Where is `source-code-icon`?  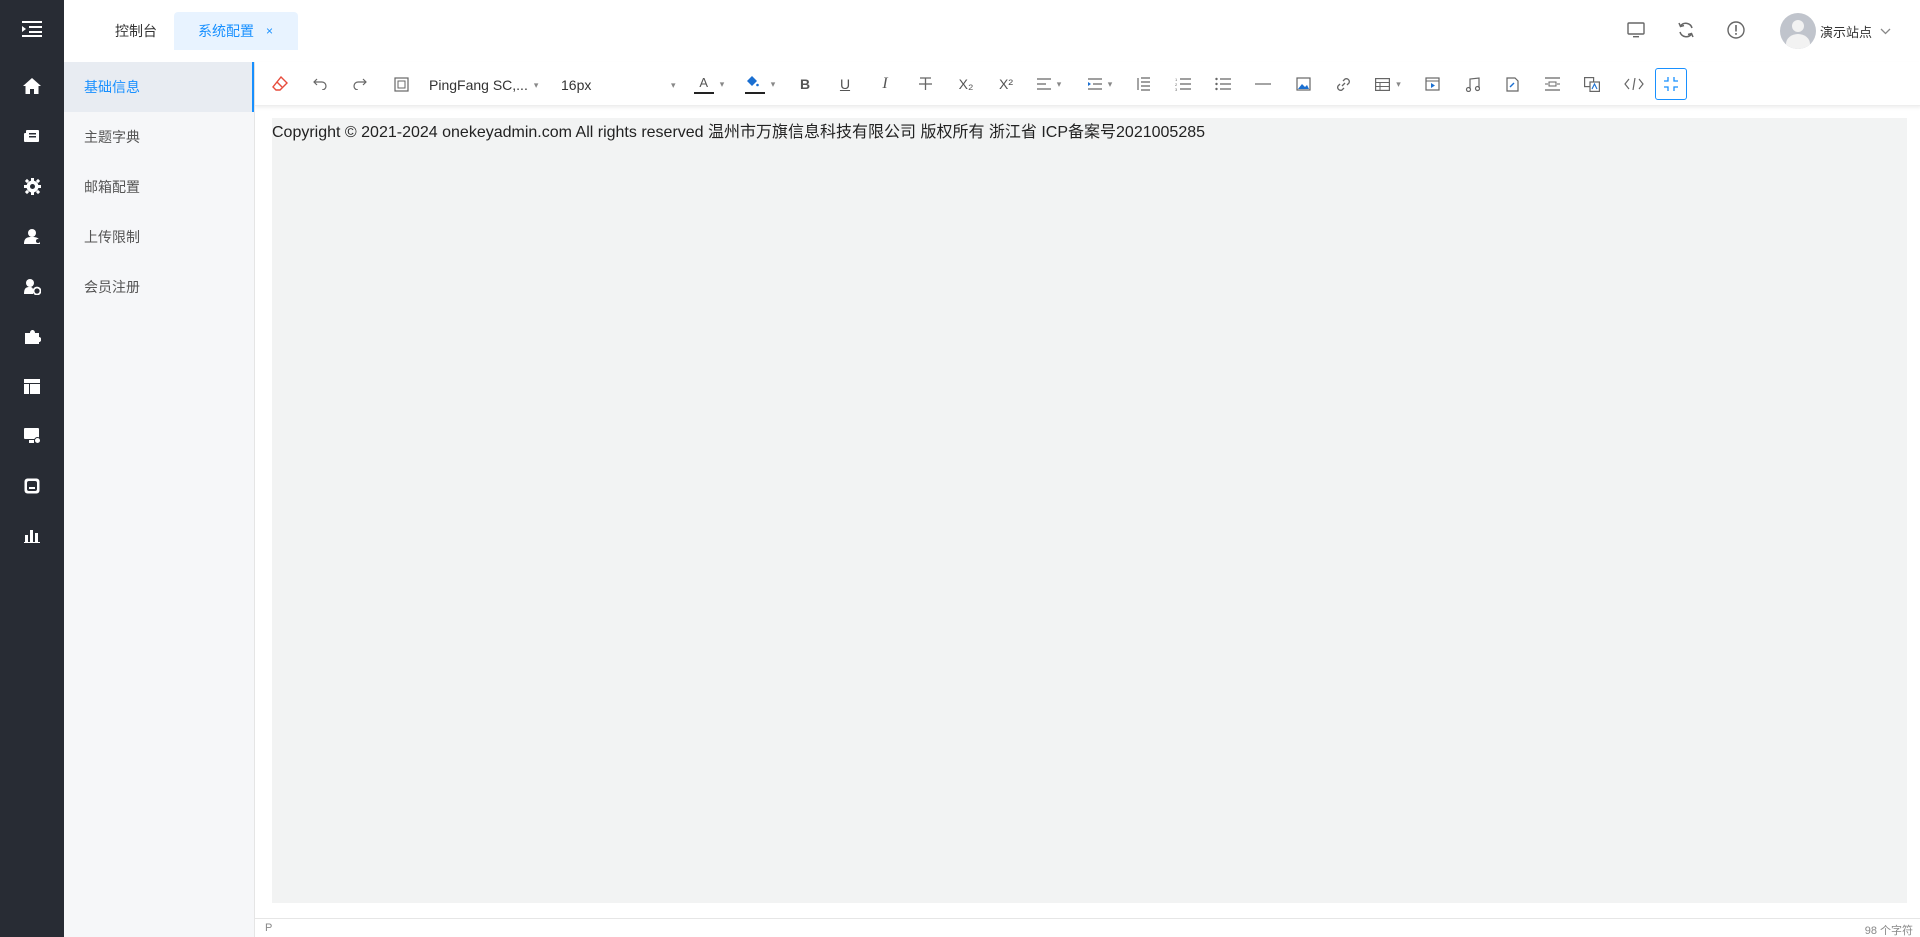
source-code-icon is located at coordinates (1634, 84).